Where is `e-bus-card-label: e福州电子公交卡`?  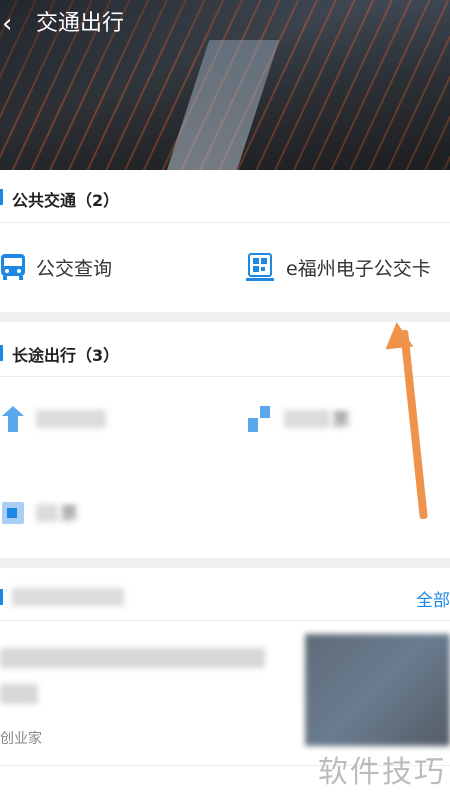 e-bus-card-label: e福州电子公交卡 is located at coordinates (358, 268).